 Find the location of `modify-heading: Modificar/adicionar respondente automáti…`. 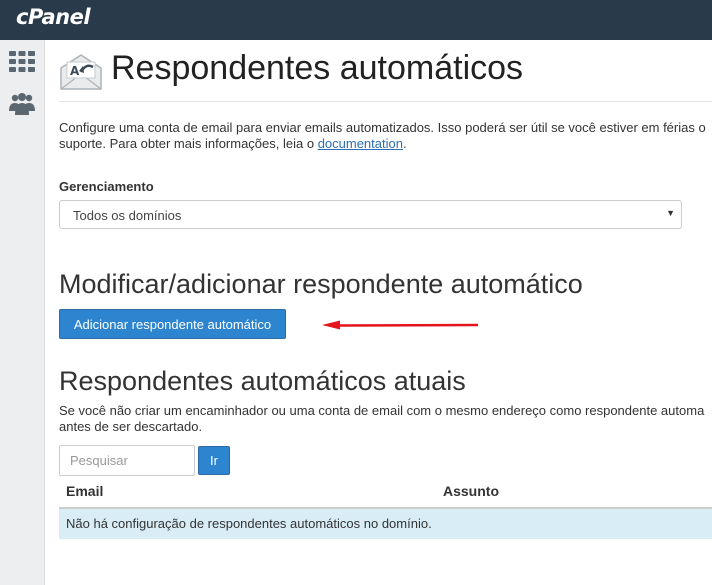

modify-heading: Modificar/adicionar respondente automáti… is located at coordinates (321, 284).